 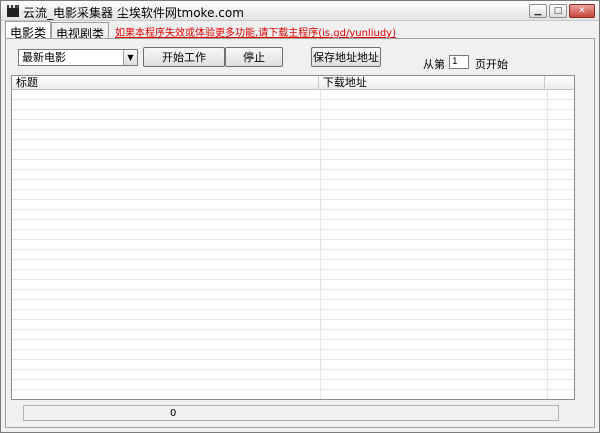 What do you see at coordinates (491, 64) in the screenshot?
I see `page-start-label: 页开始` at bounding box center [491, 64].